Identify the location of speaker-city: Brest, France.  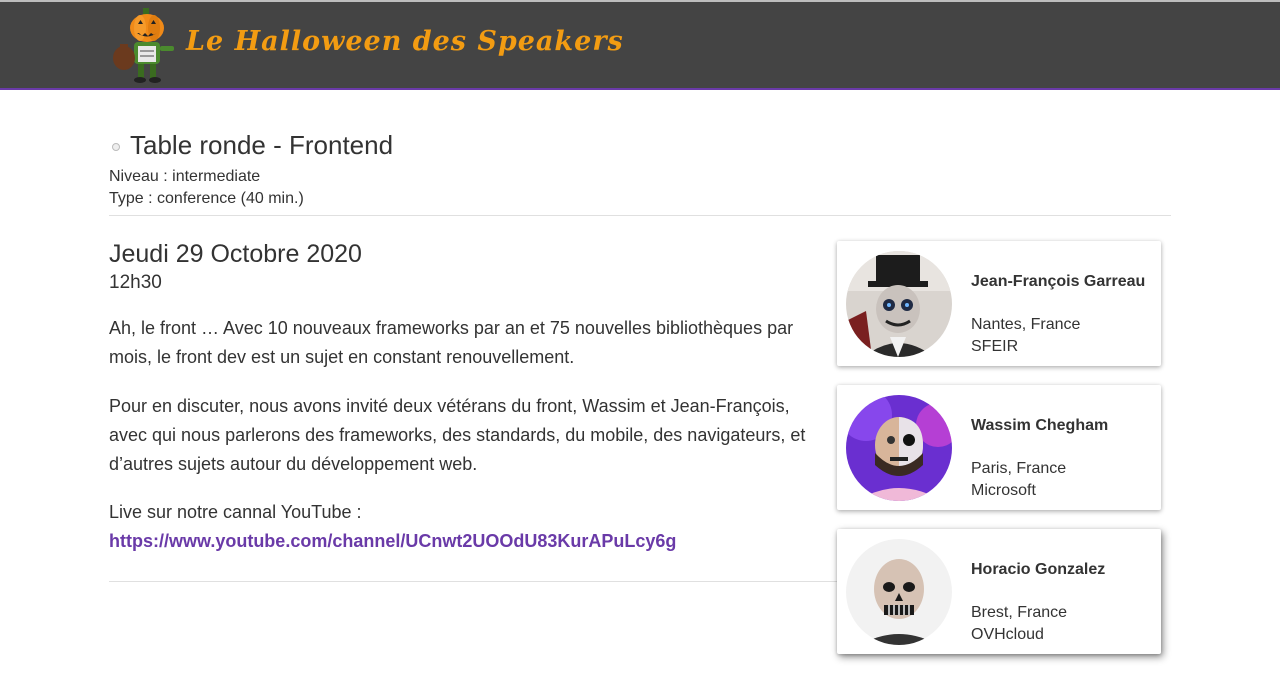
(1019, 612).